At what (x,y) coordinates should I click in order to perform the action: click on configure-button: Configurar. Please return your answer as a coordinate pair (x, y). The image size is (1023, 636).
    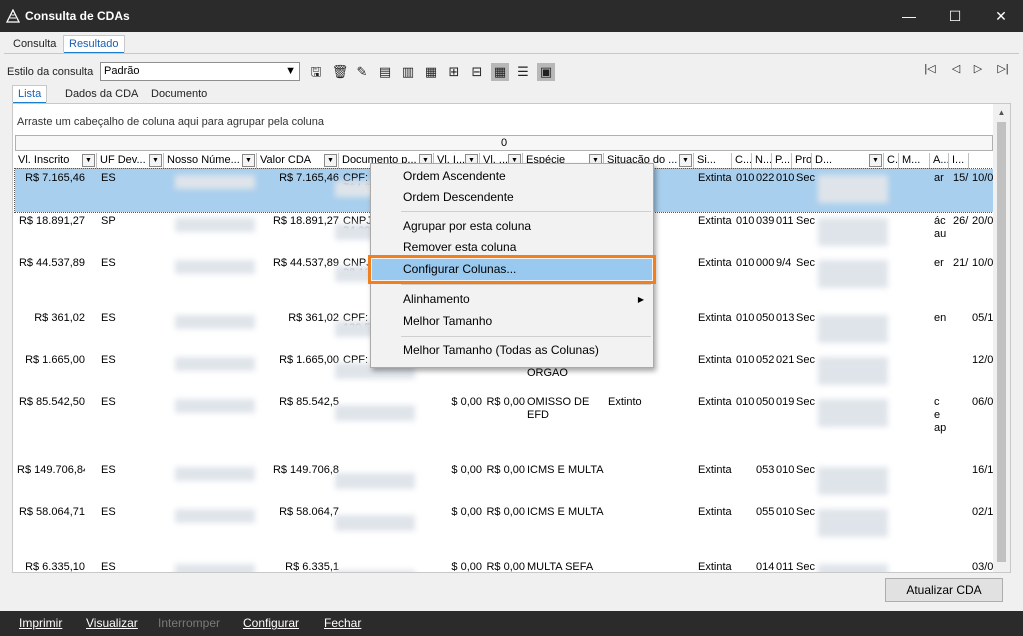
    Looking at the image, I should click on (271, 623).